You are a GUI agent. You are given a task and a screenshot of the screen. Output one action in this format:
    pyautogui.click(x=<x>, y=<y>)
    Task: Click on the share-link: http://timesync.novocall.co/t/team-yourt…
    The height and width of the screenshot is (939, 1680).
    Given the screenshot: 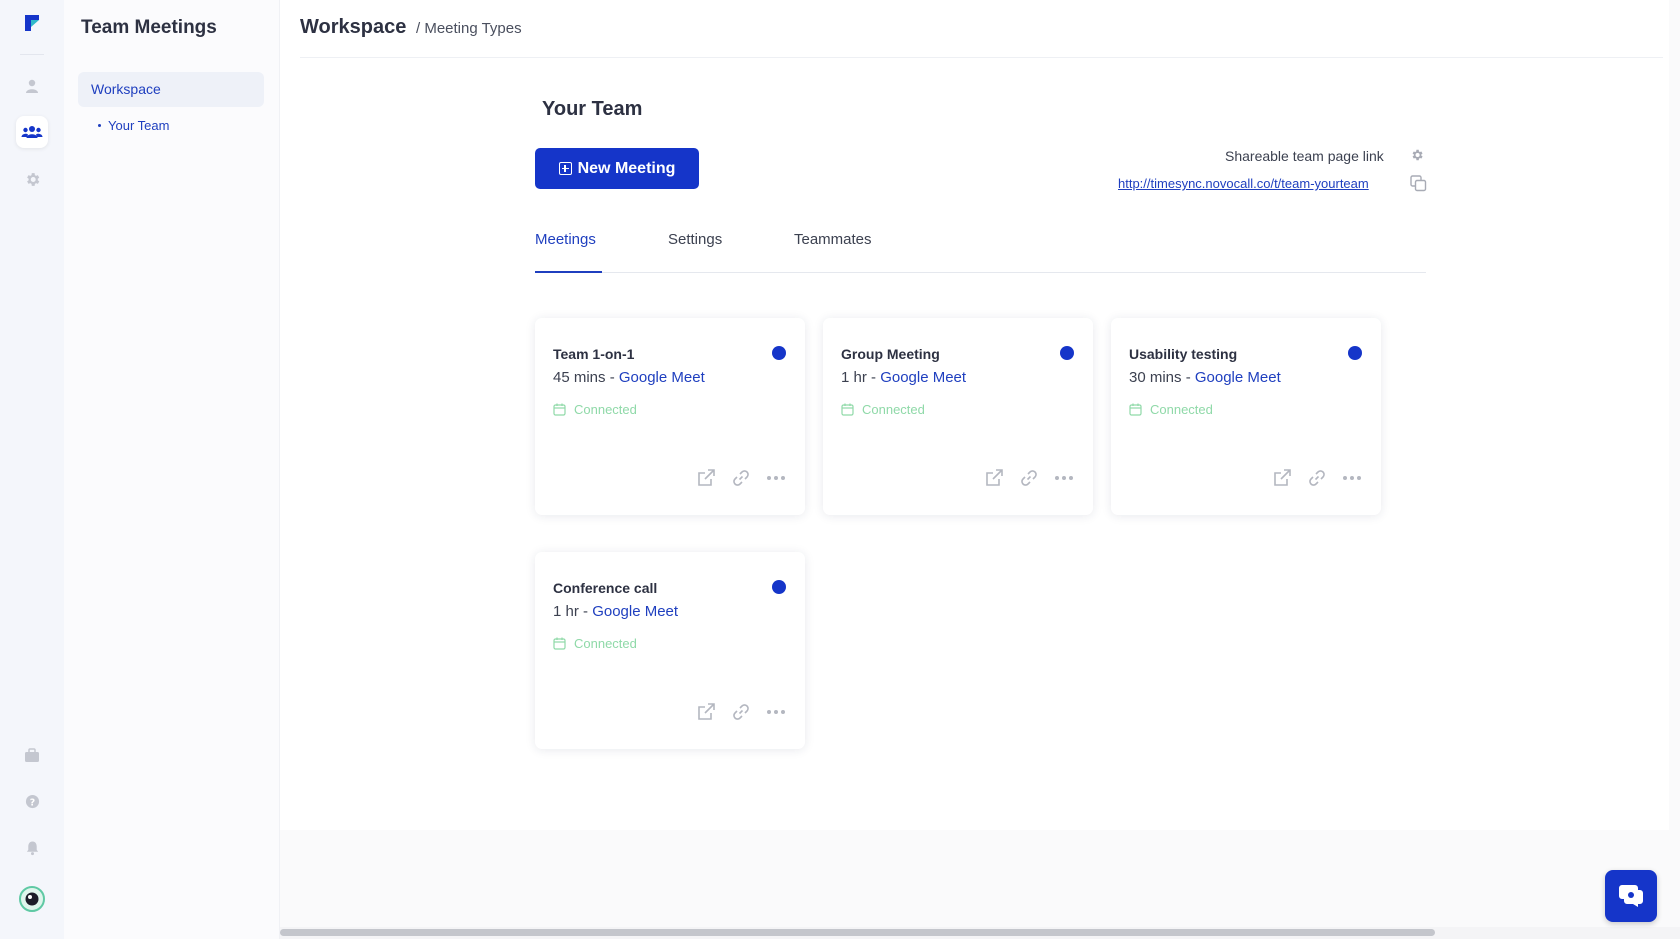 What is the action you would take?
    pyautogui.click(x=1243, y=183)
    